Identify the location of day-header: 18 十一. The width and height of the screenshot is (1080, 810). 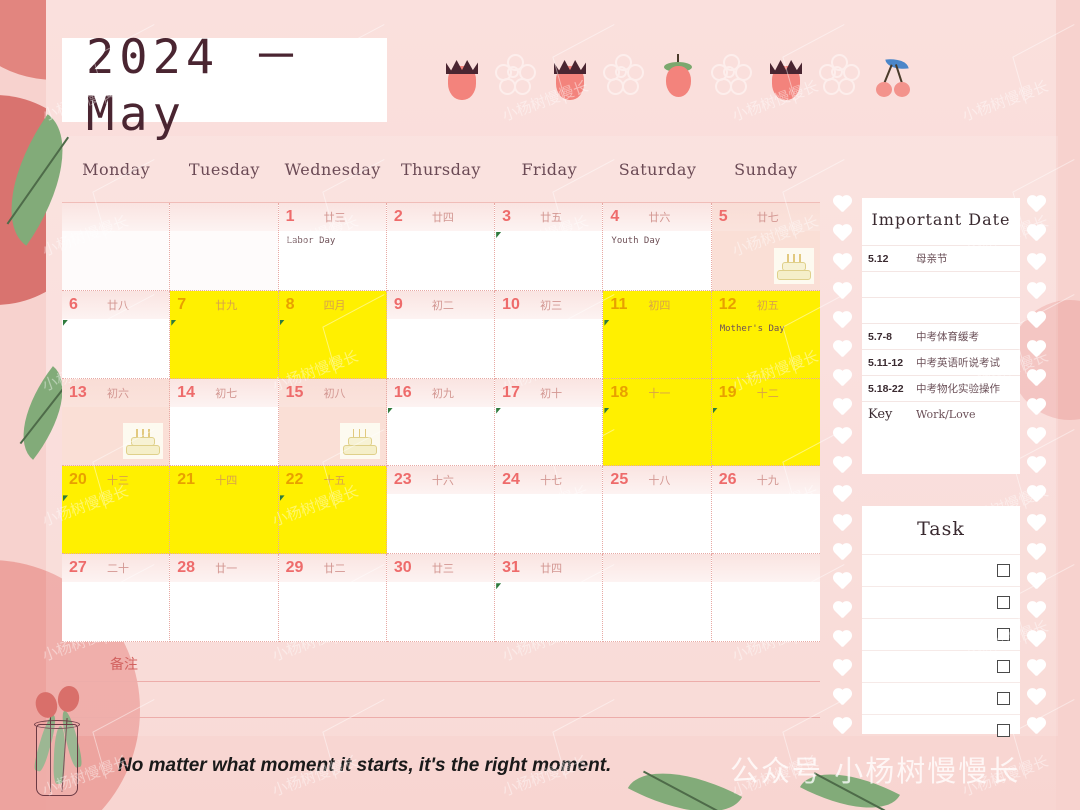
(657, 392).